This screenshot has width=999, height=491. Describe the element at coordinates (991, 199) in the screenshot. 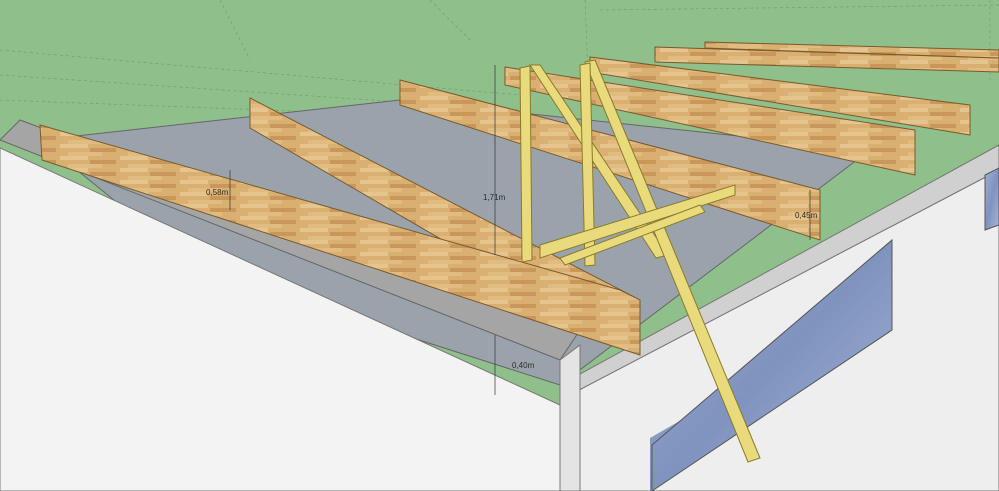

I see `window-panel-rear` at that location.